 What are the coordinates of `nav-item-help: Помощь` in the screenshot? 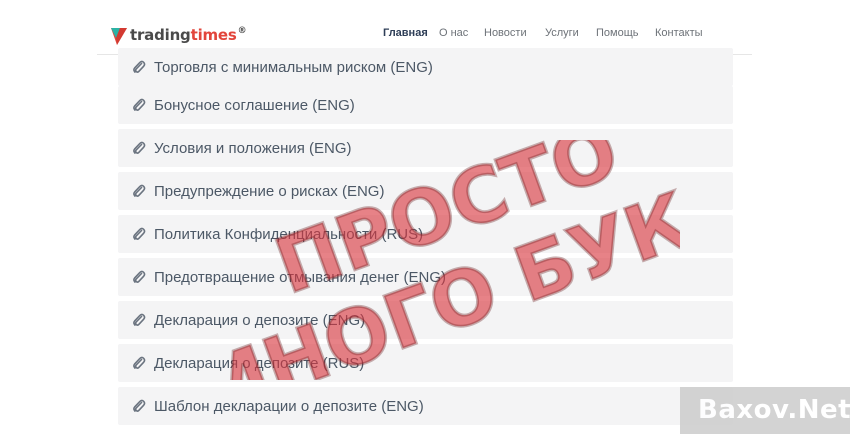 It's located at (617, 33).